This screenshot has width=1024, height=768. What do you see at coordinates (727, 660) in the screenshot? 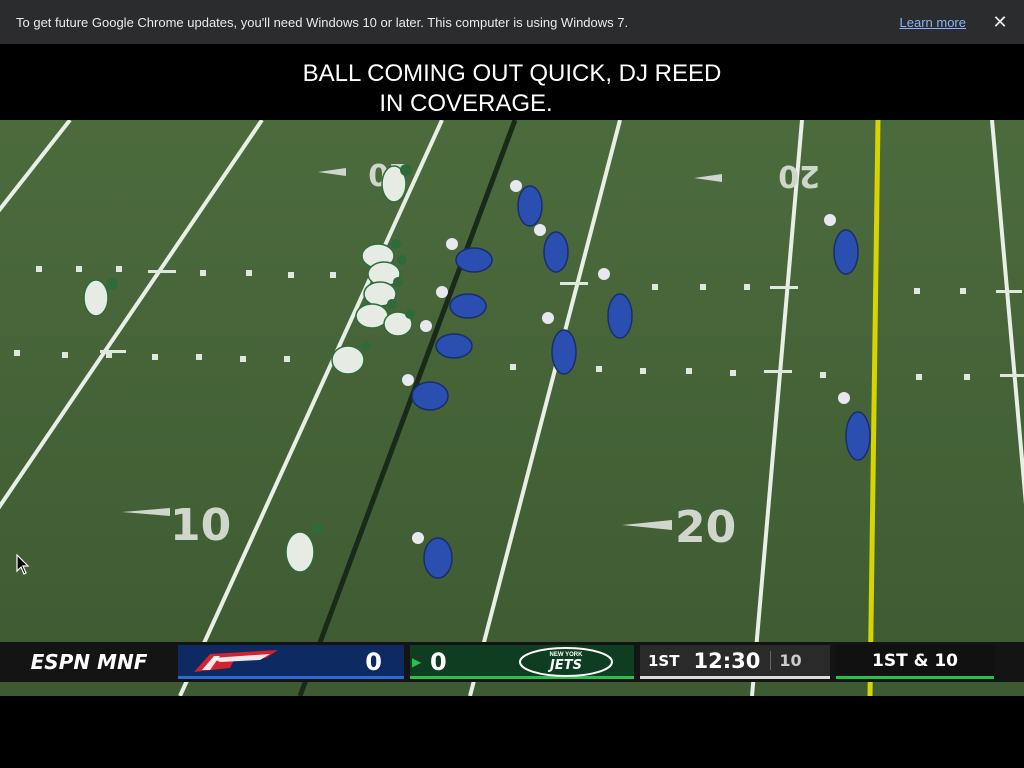
I see `game-clock: 12:30` at bounding box center [727, 660].